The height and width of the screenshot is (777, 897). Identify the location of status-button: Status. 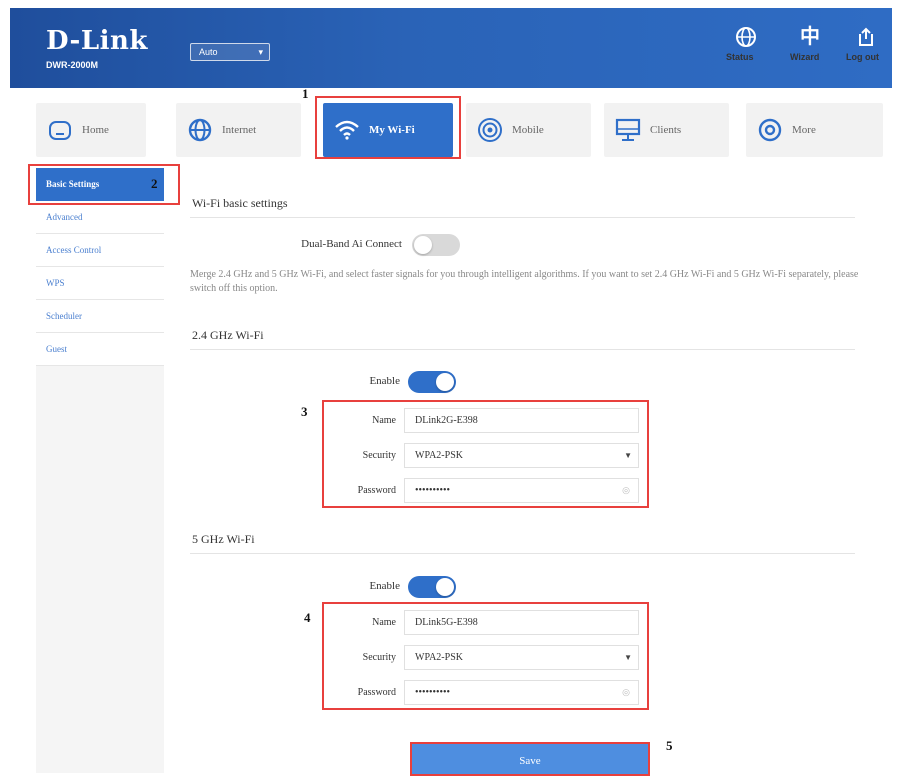
(746, 44).